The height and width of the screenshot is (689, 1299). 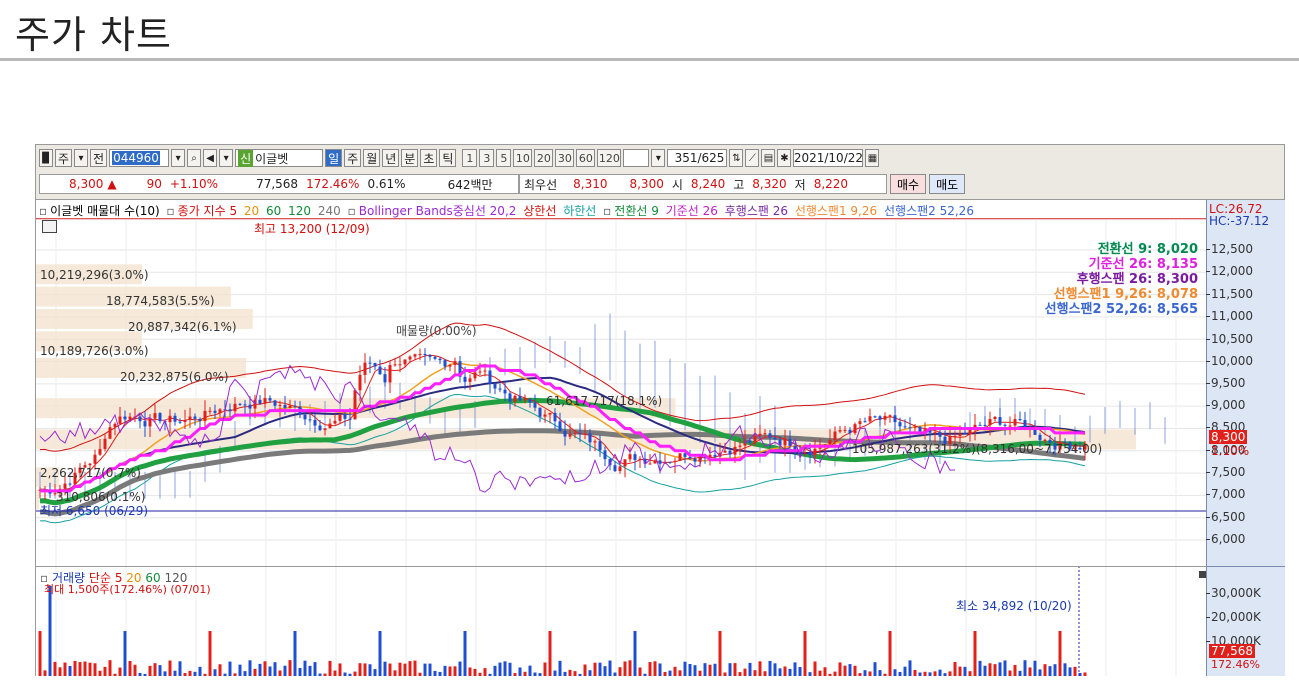 What do you see at coordinates (928, 211) in the screenshot?
I see `legend-lead-span2: 선행스팬2 52,26` at bounding box center [928, 211].